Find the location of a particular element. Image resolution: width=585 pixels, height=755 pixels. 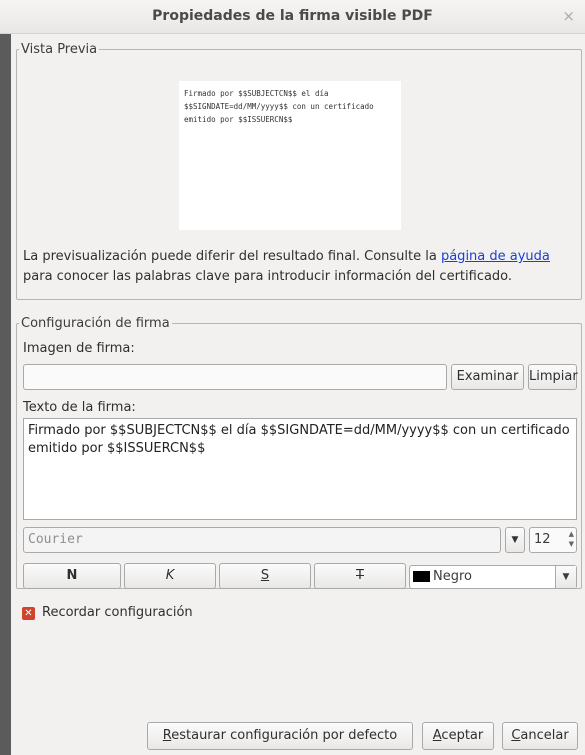

spinner-arrows-icon: ▲ ▼ is located at coordinates (571, 539).